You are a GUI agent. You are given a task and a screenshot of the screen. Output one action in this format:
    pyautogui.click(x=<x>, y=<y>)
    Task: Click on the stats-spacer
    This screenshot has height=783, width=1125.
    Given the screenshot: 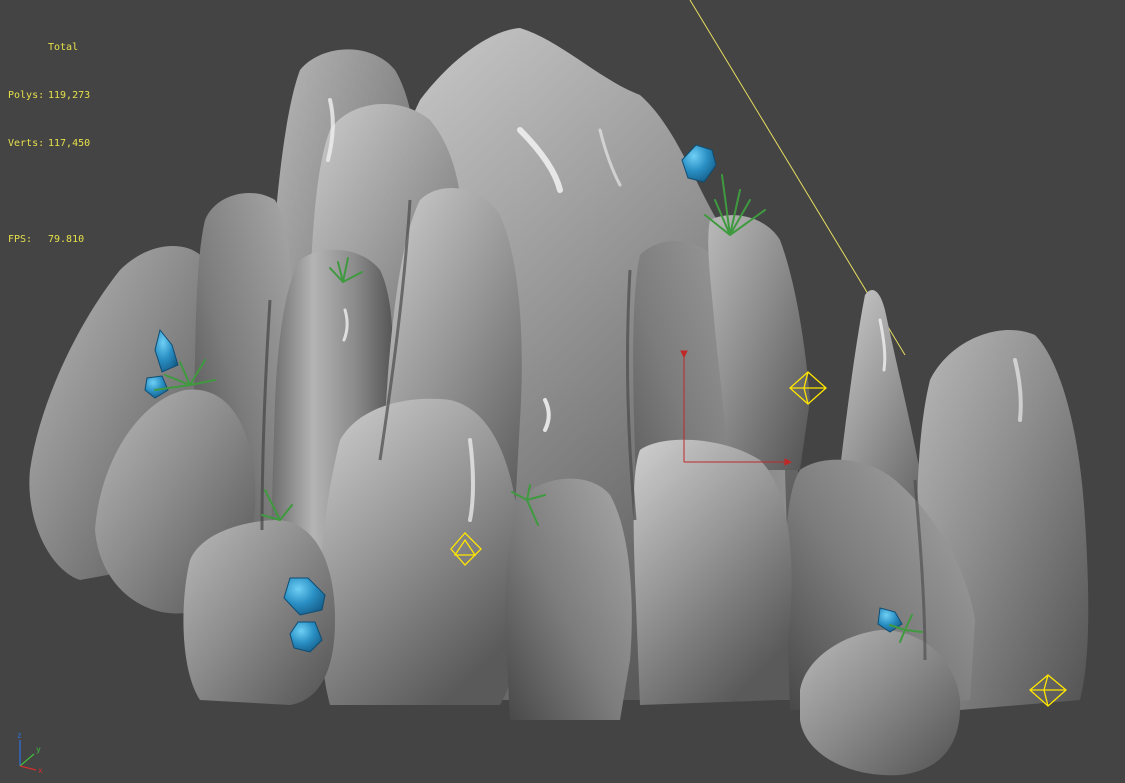 What is the action you would take?
    pyautogui.click(x=49, y=192)
    